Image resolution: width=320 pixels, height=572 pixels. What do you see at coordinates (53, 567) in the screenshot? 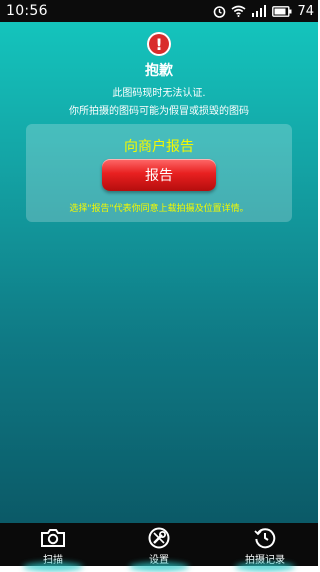
I see `tab-scan-glow` at bounding box center [53, 567].